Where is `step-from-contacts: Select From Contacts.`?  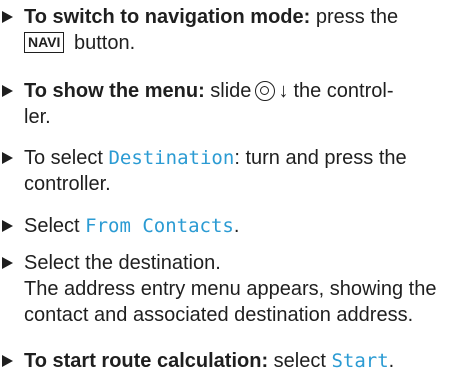 step-from-contacts: Select From Contacts. is located at coordinates (231, 226).